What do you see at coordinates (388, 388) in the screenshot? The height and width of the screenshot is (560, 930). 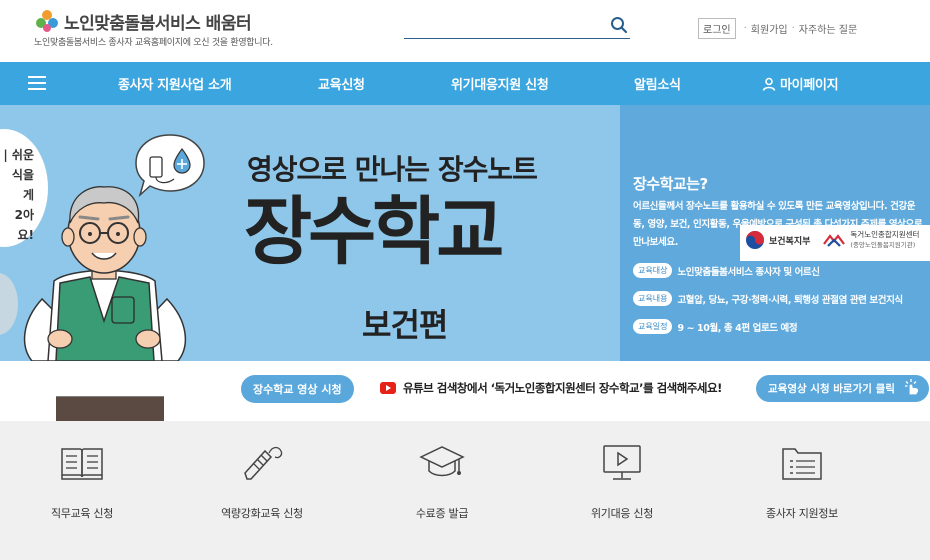 I see `youtube-icon` at bounding box center [388, 388].